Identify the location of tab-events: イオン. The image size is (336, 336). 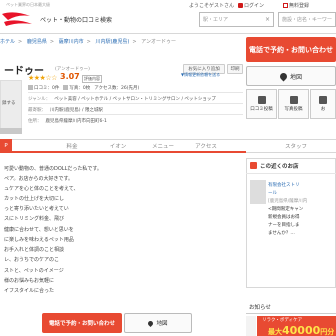
(118, 146).